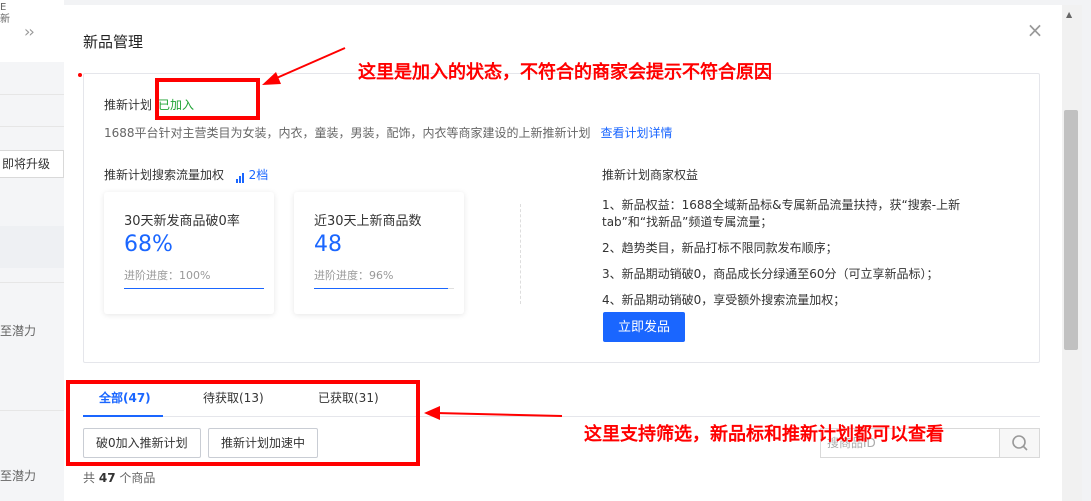 The height and width of the screenshot is (501, 1091). What do you see at coordinates (207, 99) in the screenshot?
I see `annotation-box-status` at bounding box center [207, 99].